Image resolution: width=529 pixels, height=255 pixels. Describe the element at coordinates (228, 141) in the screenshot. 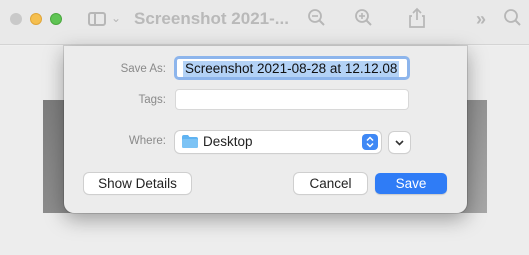

I see `where-value: Desktop` at that location.